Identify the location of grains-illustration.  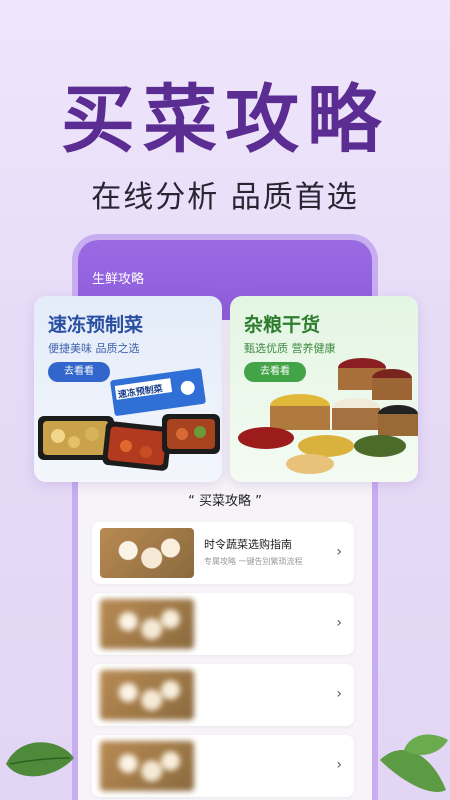
(328, 416).